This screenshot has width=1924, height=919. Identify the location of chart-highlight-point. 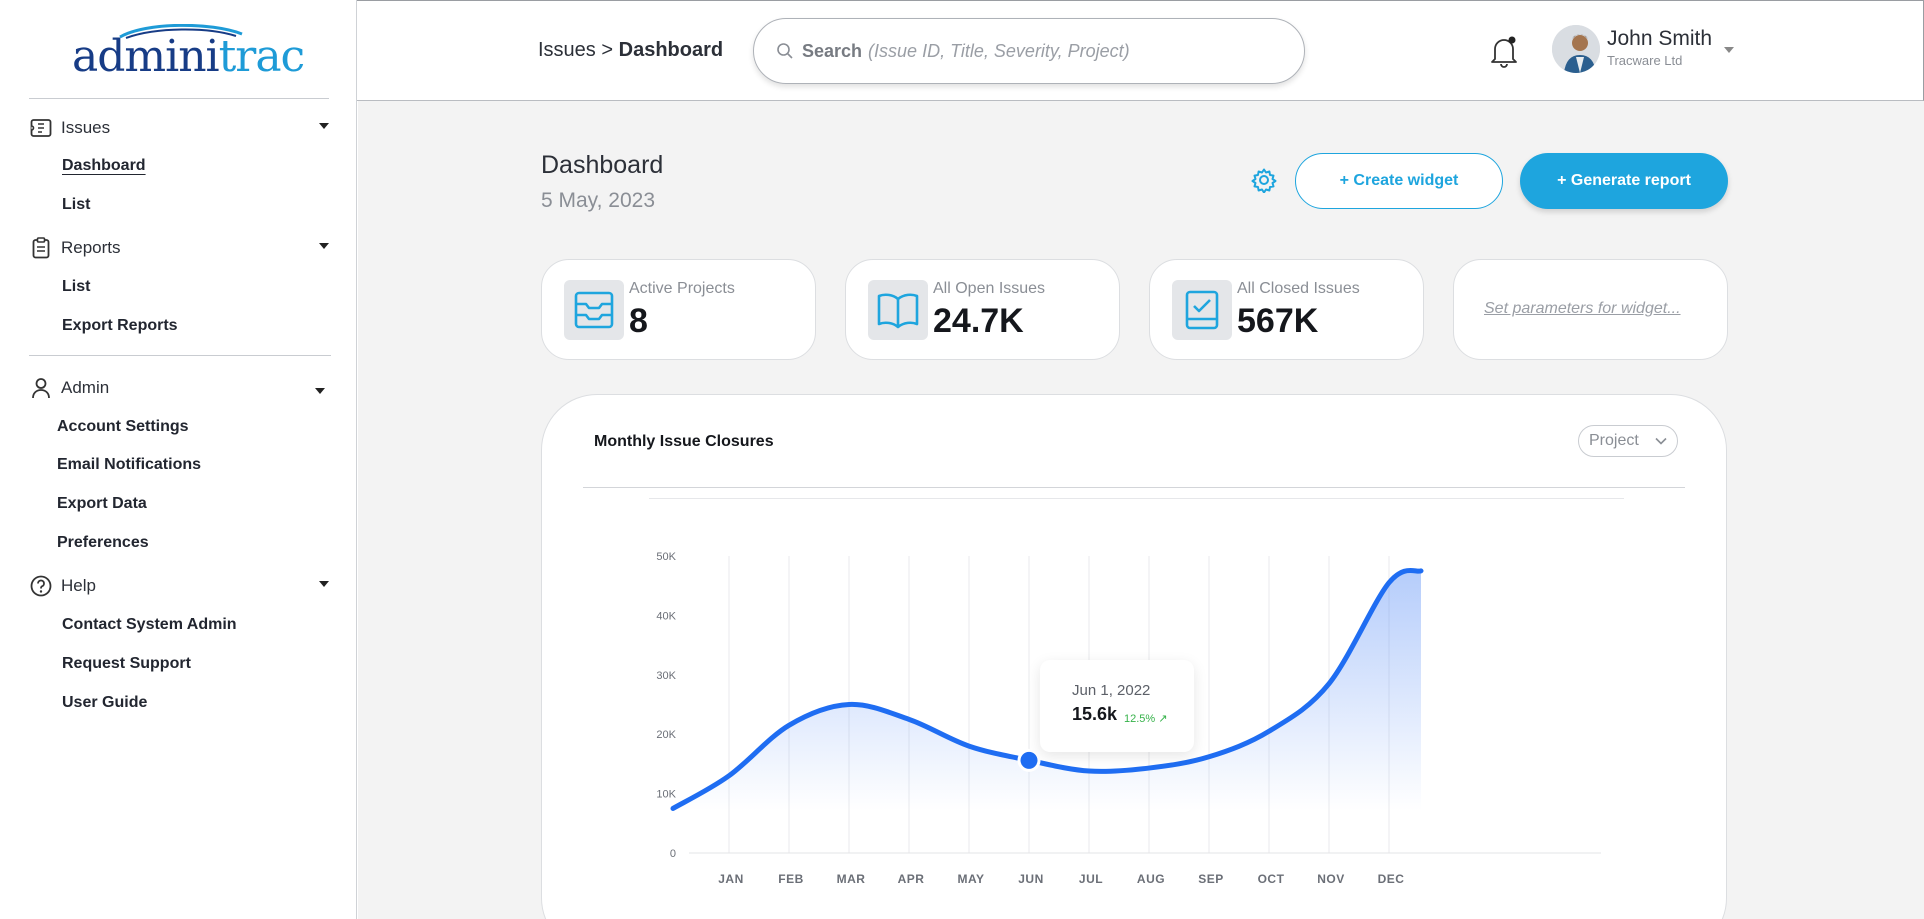
(1029, 760).